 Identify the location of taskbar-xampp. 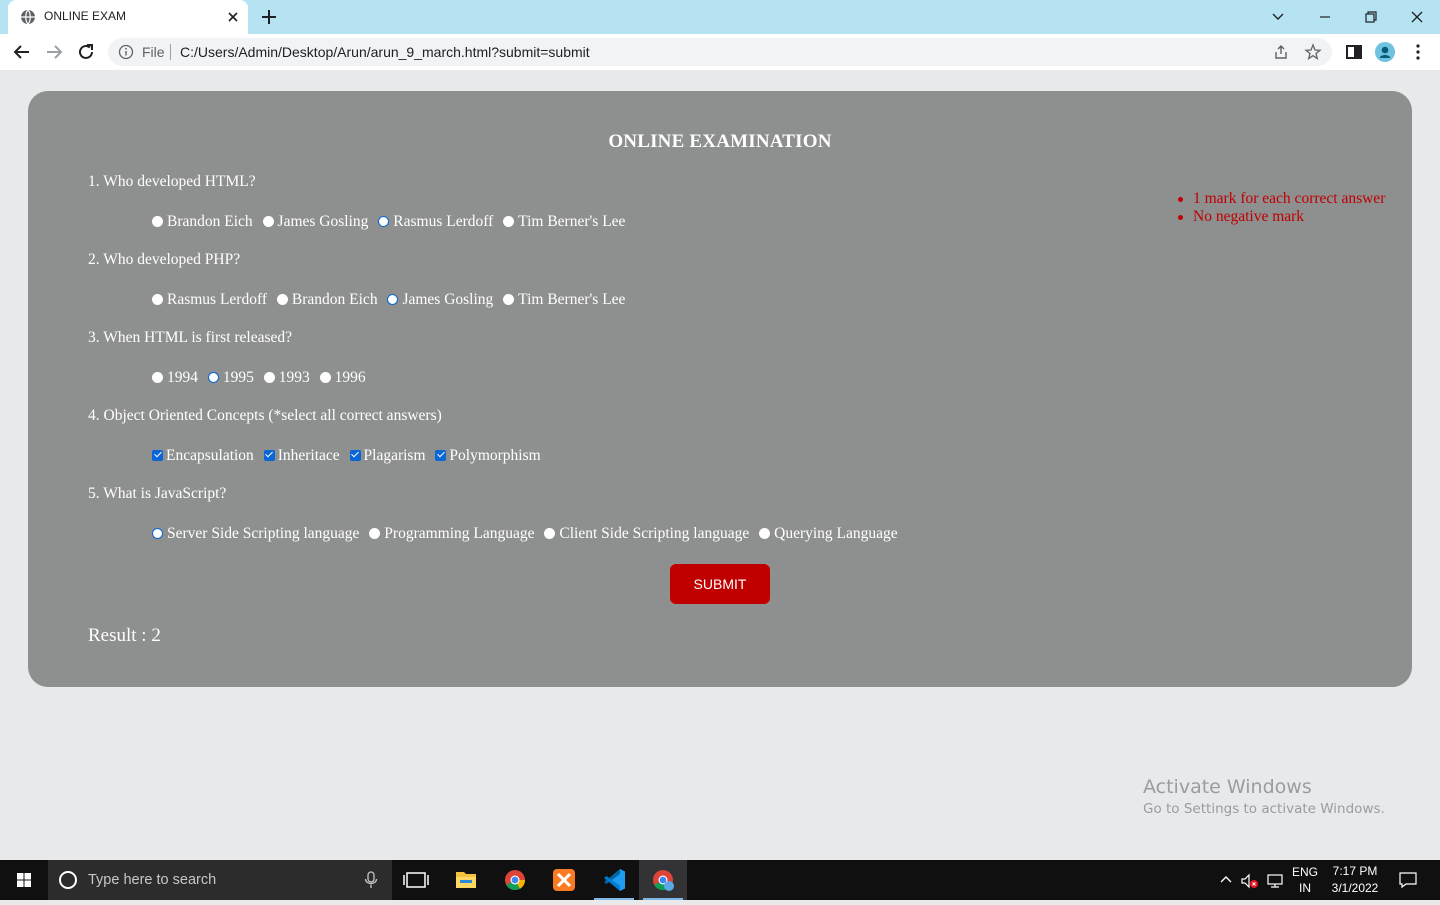
(564, 880).